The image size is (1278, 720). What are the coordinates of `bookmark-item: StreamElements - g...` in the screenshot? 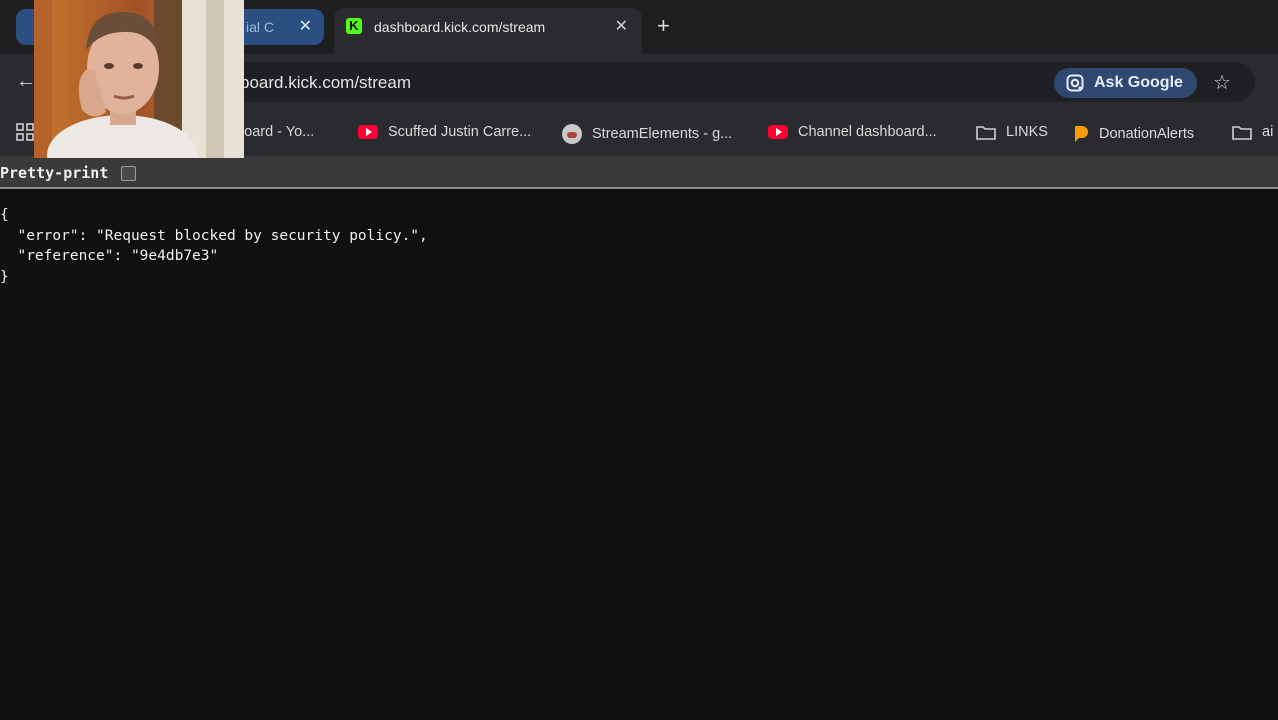 It's located at (647, 134).